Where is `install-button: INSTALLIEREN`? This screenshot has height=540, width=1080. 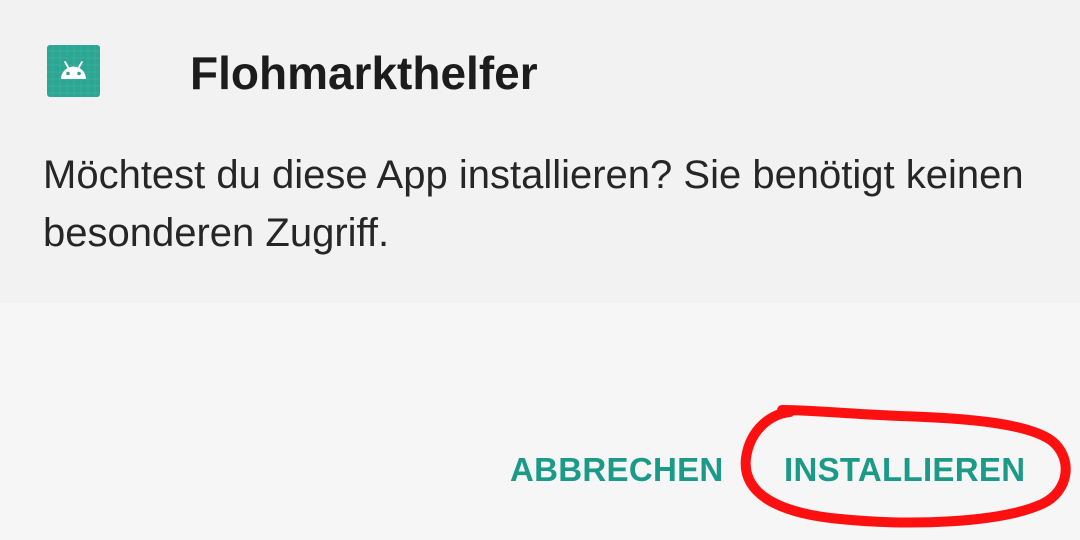
install-button: INSTALLIEREN is located at coordinates (904, 470).